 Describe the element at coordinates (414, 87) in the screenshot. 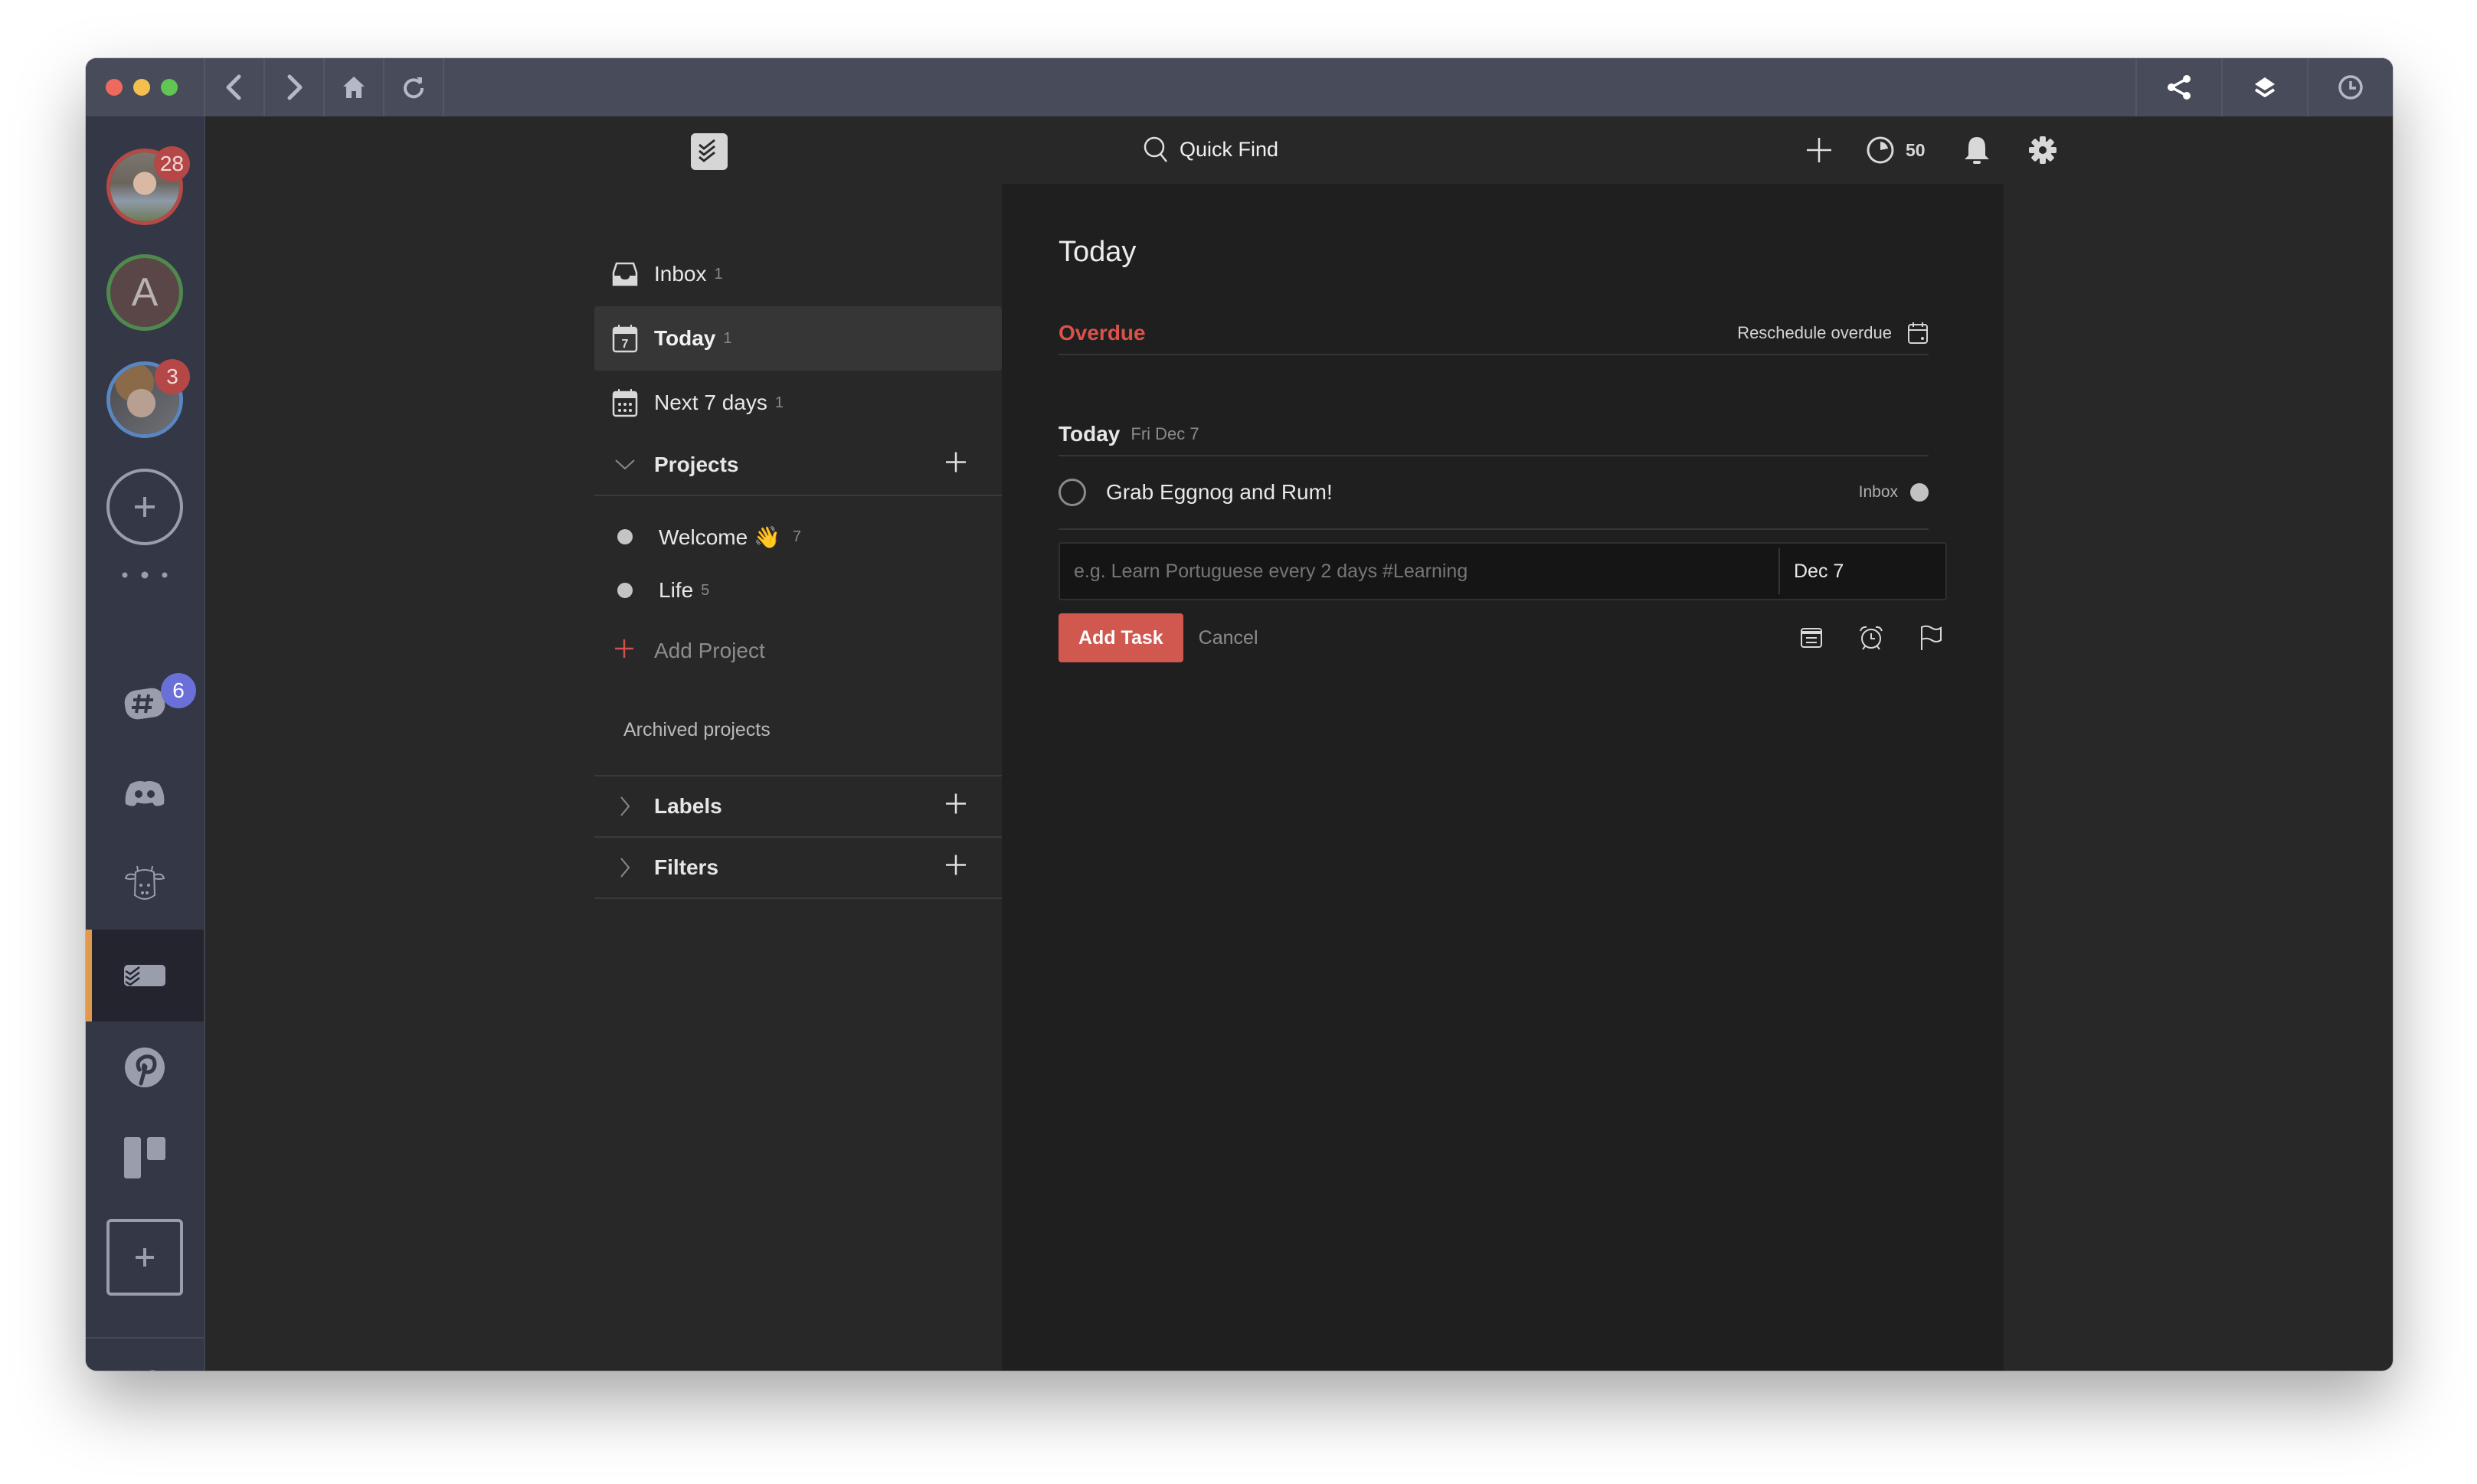

I see `reload-button` at that location.